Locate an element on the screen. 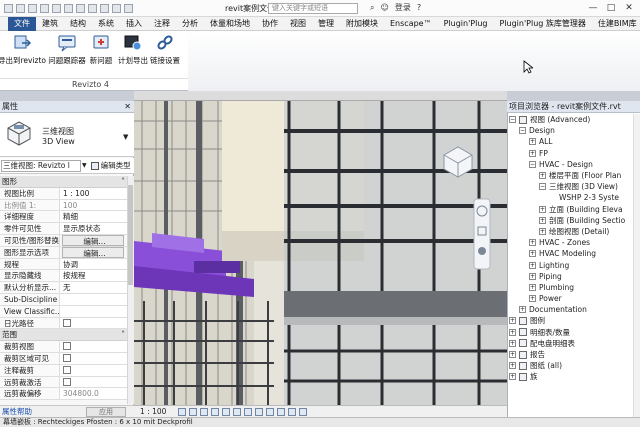 Image resolution: width=640 pixels, height=427 pixels. worksharing-icon is located at coordinates (292, 411).